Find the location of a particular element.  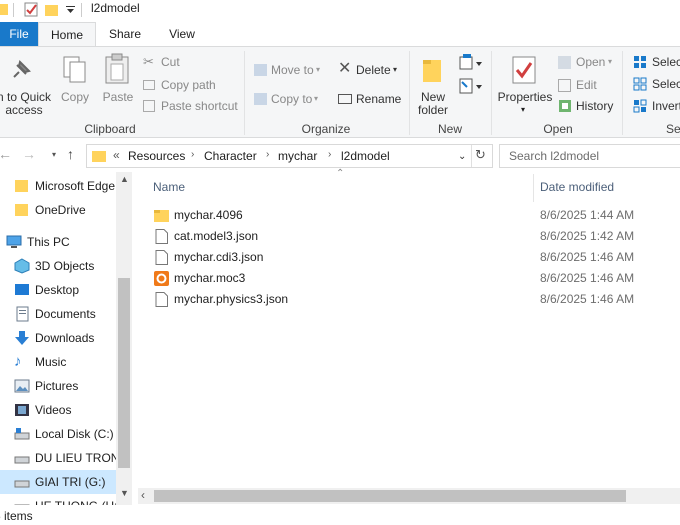

copy-to-label: Copy to is located at coordinates (292, 99).